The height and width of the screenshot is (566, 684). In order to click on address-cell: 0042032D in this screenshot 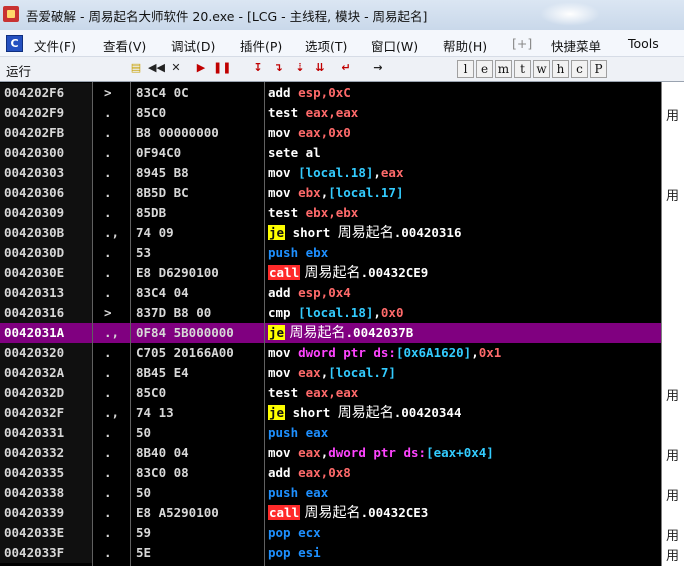, I will do `click(46, 393)`.